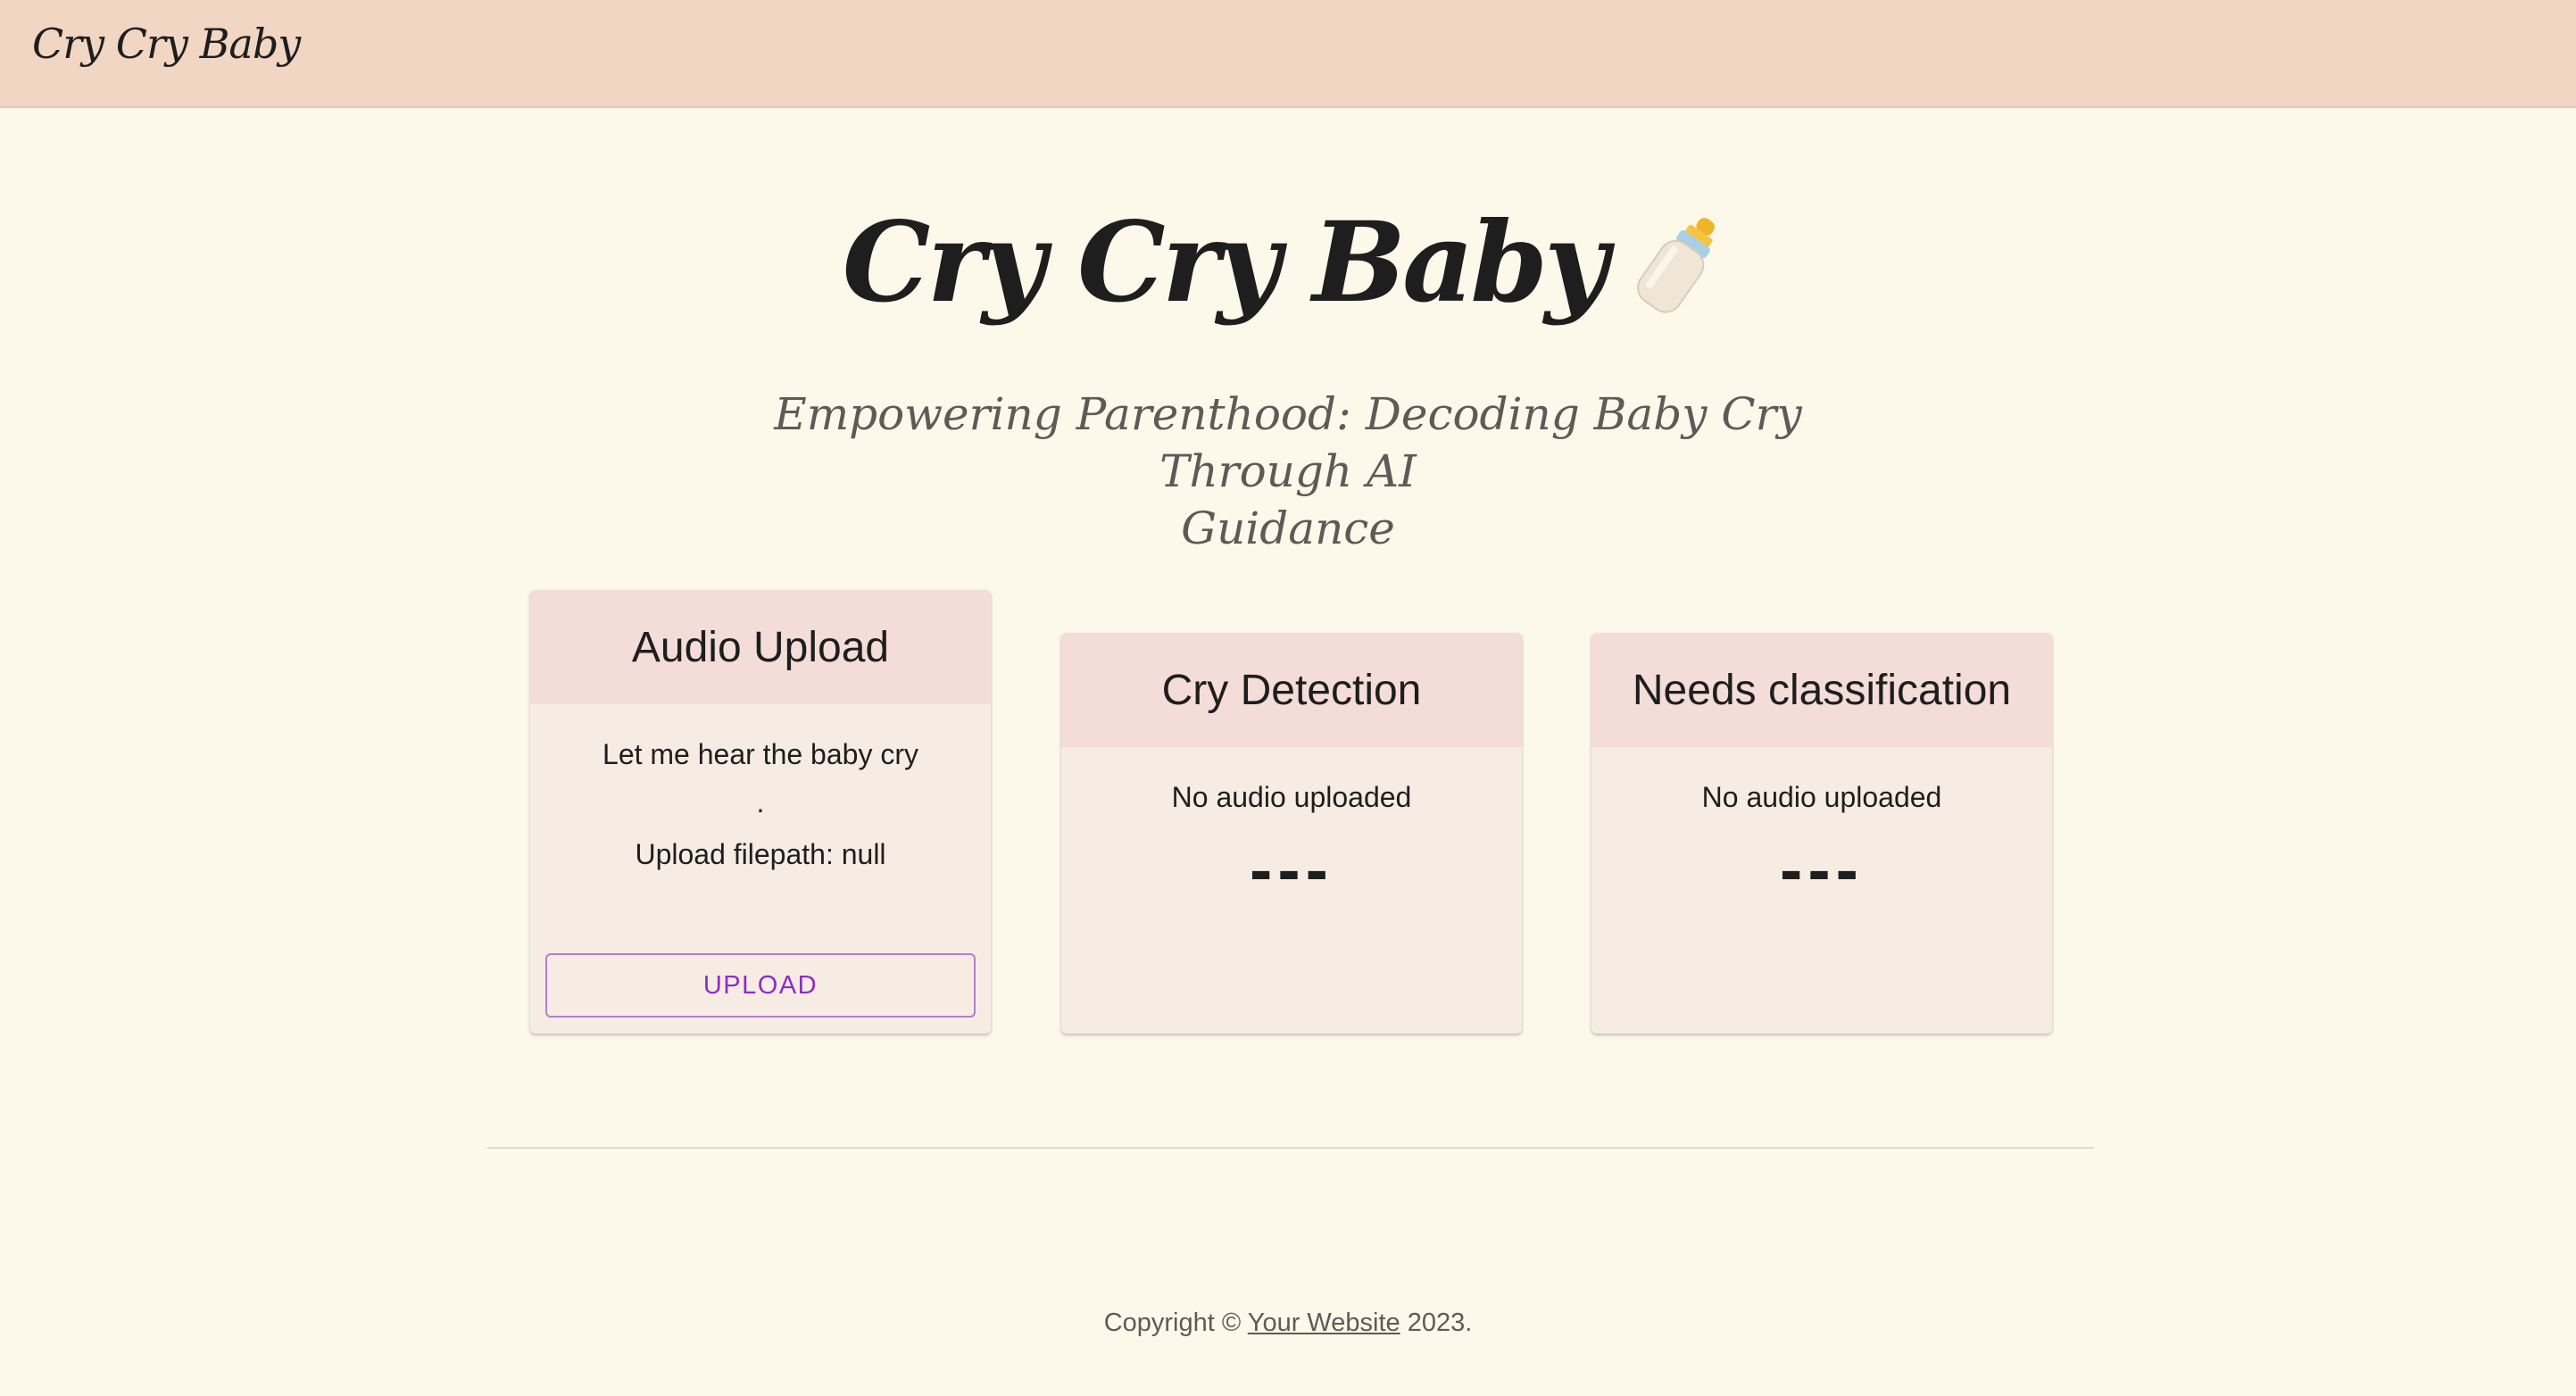 Image resolution: width=2576 pixels, height=1396 pixels. What do you see at coordinates (1291, 797) in the screenshot?
I see `cry-detection-status: No audio uploaded` at bounding box center [1291, 797].